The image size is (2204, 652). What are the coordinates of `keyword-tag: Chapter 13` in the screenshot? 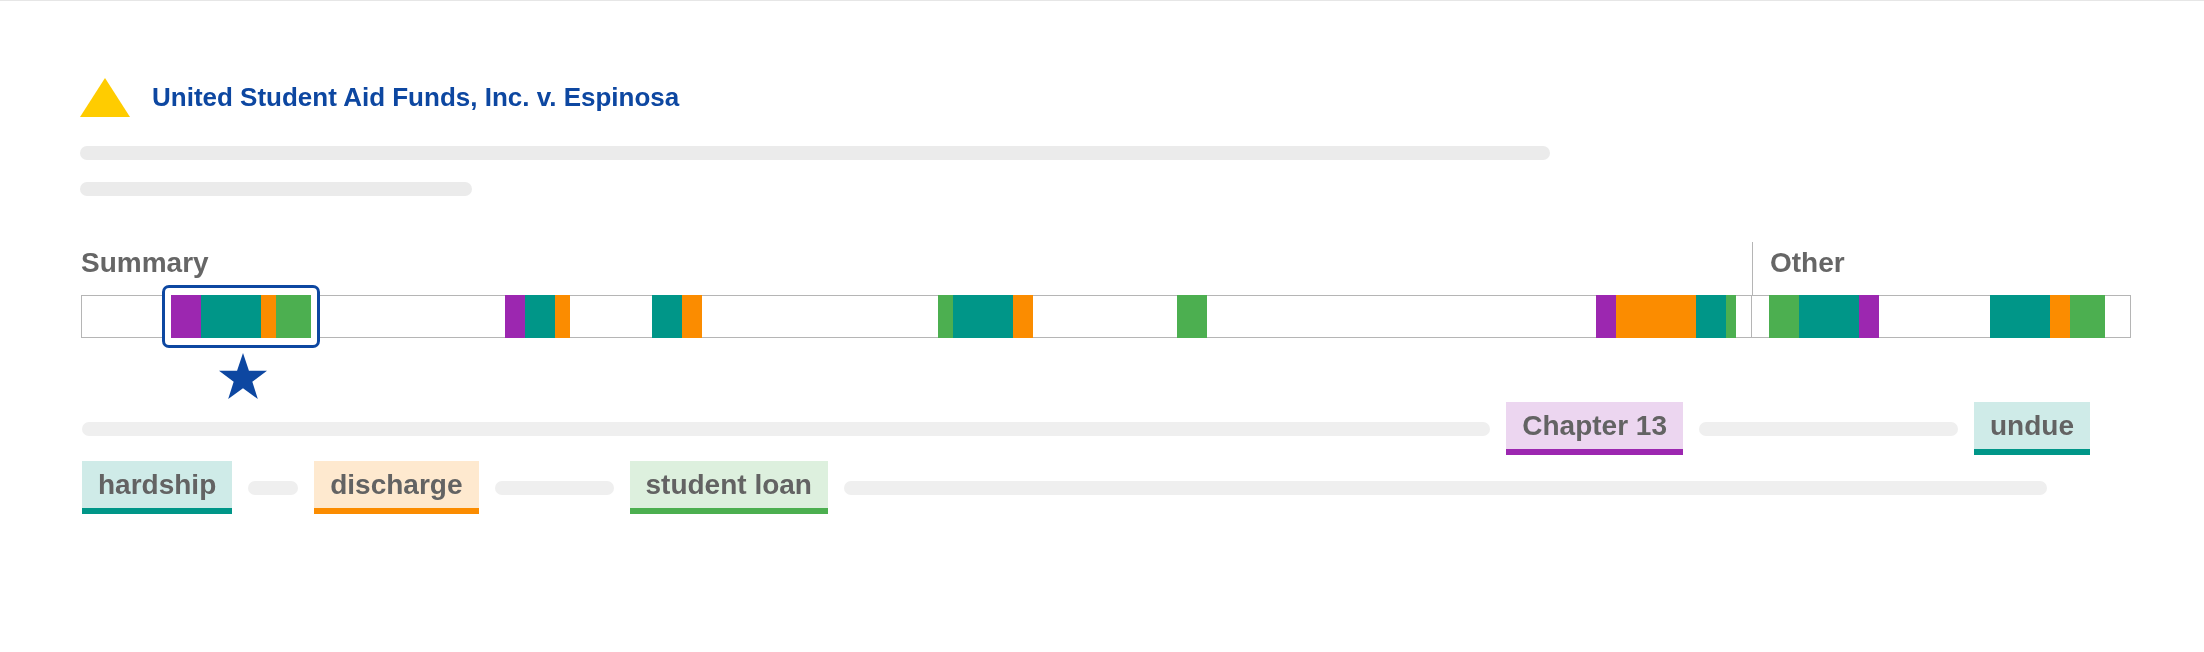 It's located at (1594, 428).